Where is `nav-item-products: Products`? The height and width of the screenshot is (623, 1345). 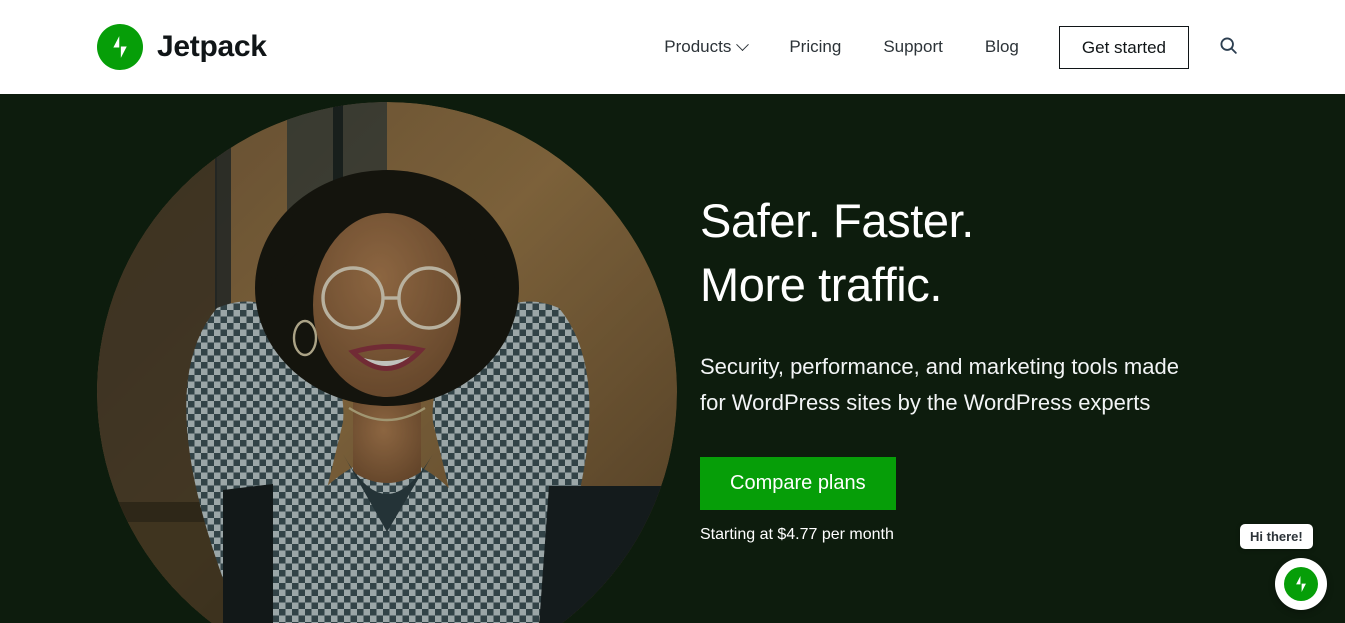 nav-item-products: Products is located at coordinates (705, 47).